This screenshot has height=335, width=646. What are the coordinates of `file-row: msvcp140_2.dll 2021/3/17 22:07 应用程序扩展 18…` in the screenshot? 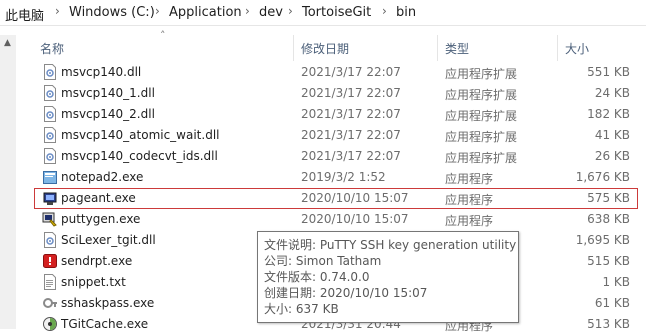 It's located at (336, 114).